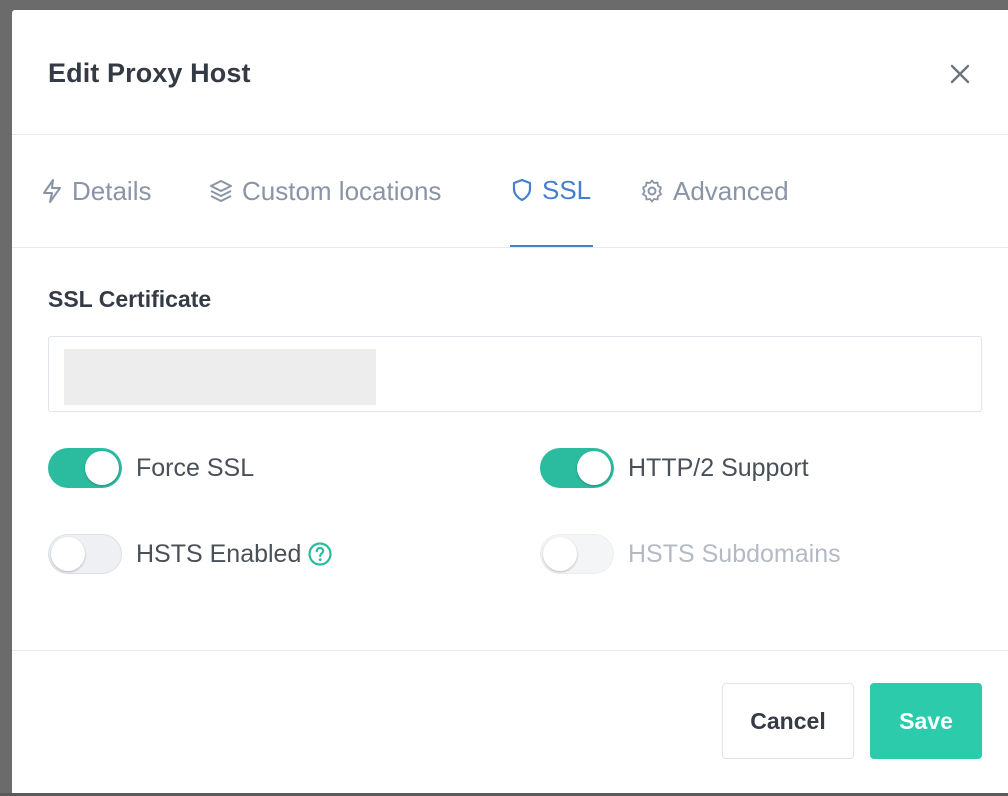 The image size is (1008, 796). Describe the element at coordinates (52, 191) in the screenshot. I see `bolt-icon` at that location.